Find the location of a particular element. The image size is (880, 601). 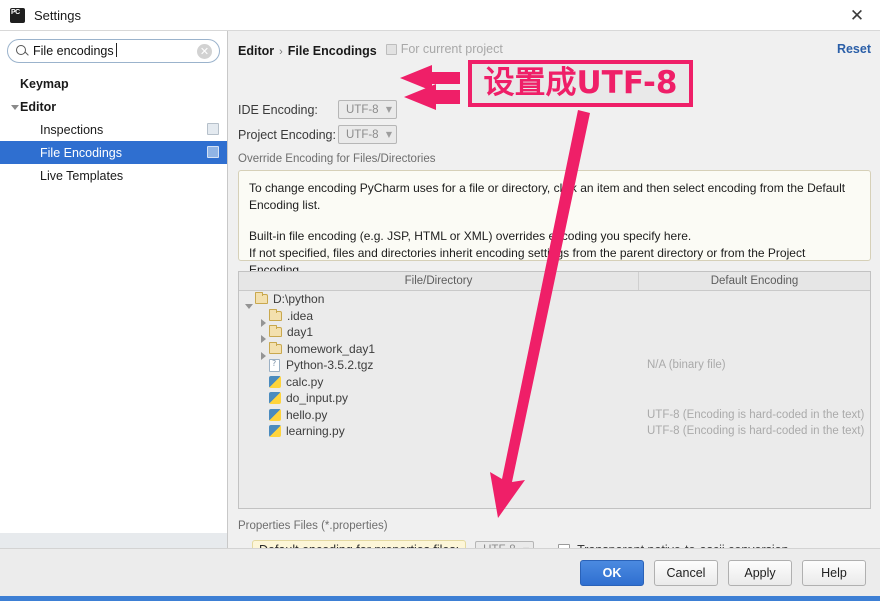

override-section-title: Override Encoding for Files/Directories is located at coordinates (337, 159).